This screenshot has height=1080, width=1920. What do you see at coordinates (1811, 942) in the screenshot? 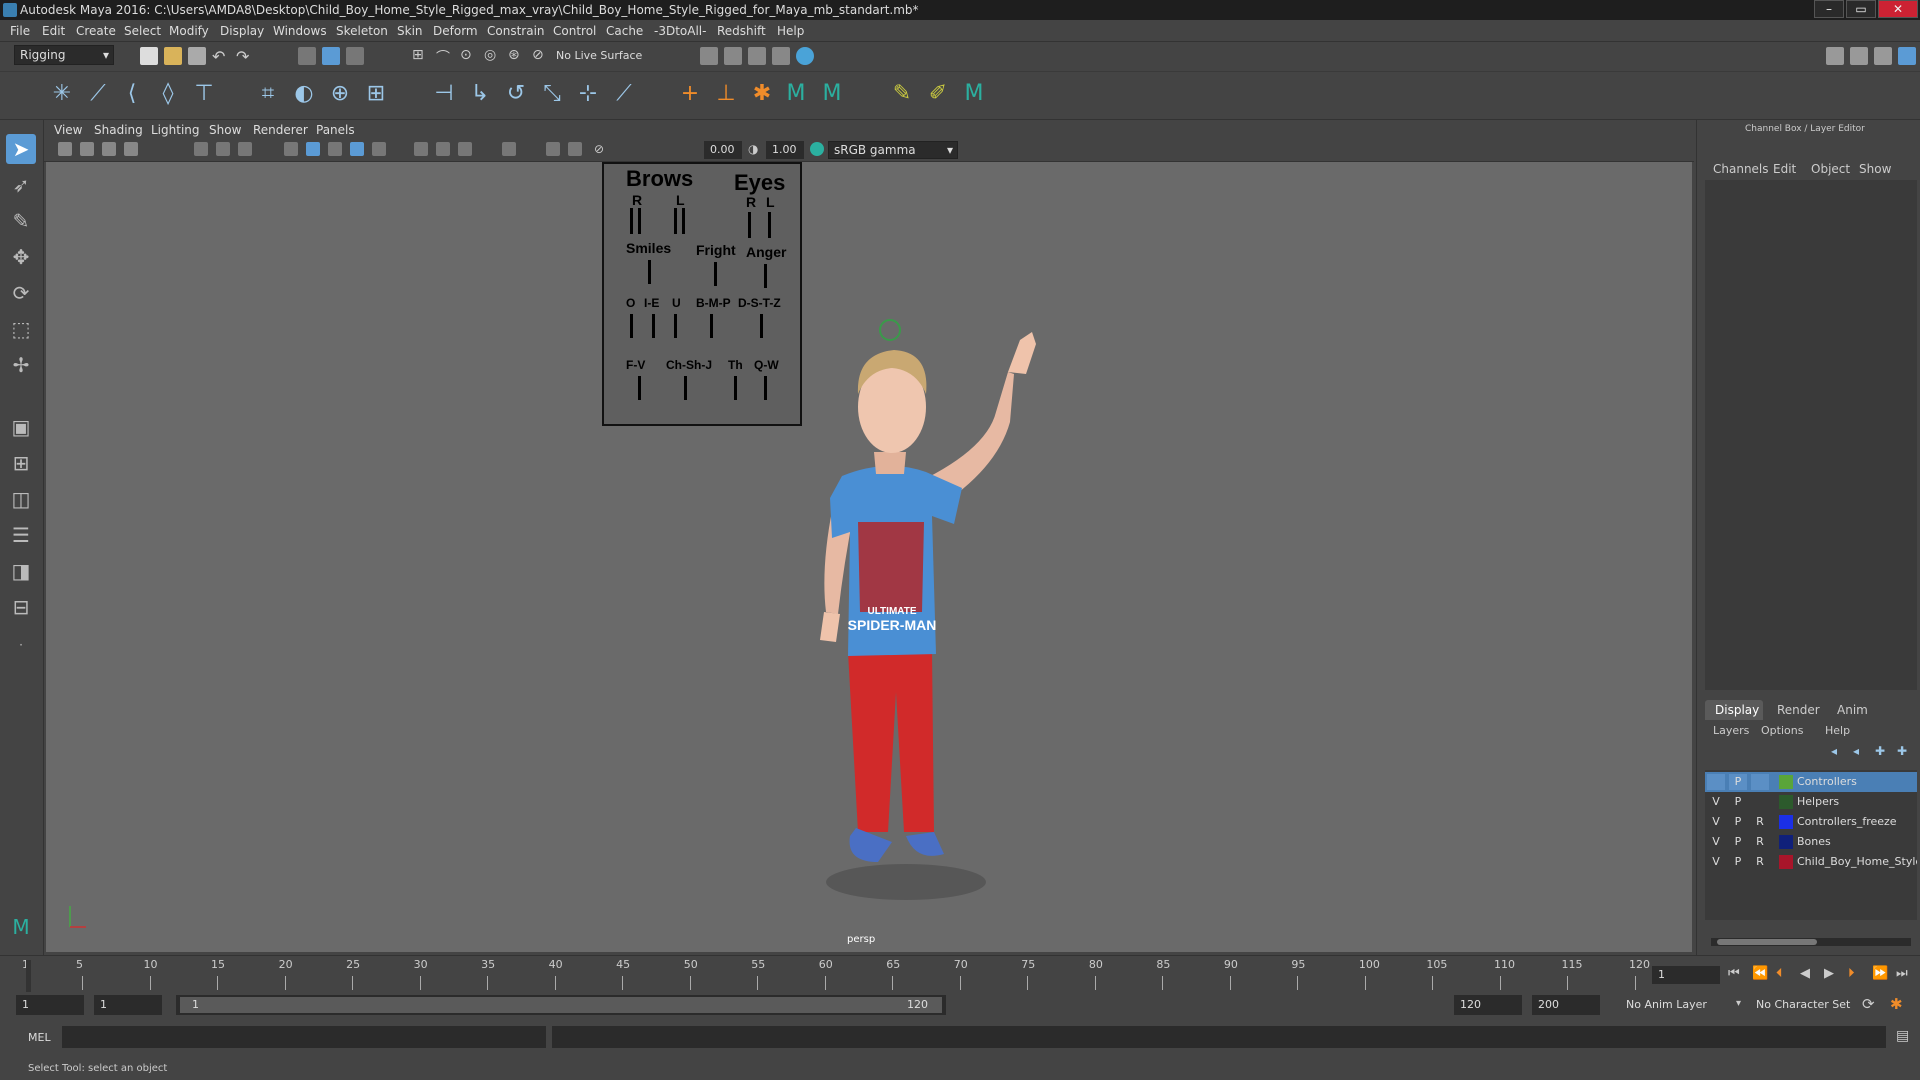
I see `layer-list-scrollbar` at bounding box center [1811, 942].